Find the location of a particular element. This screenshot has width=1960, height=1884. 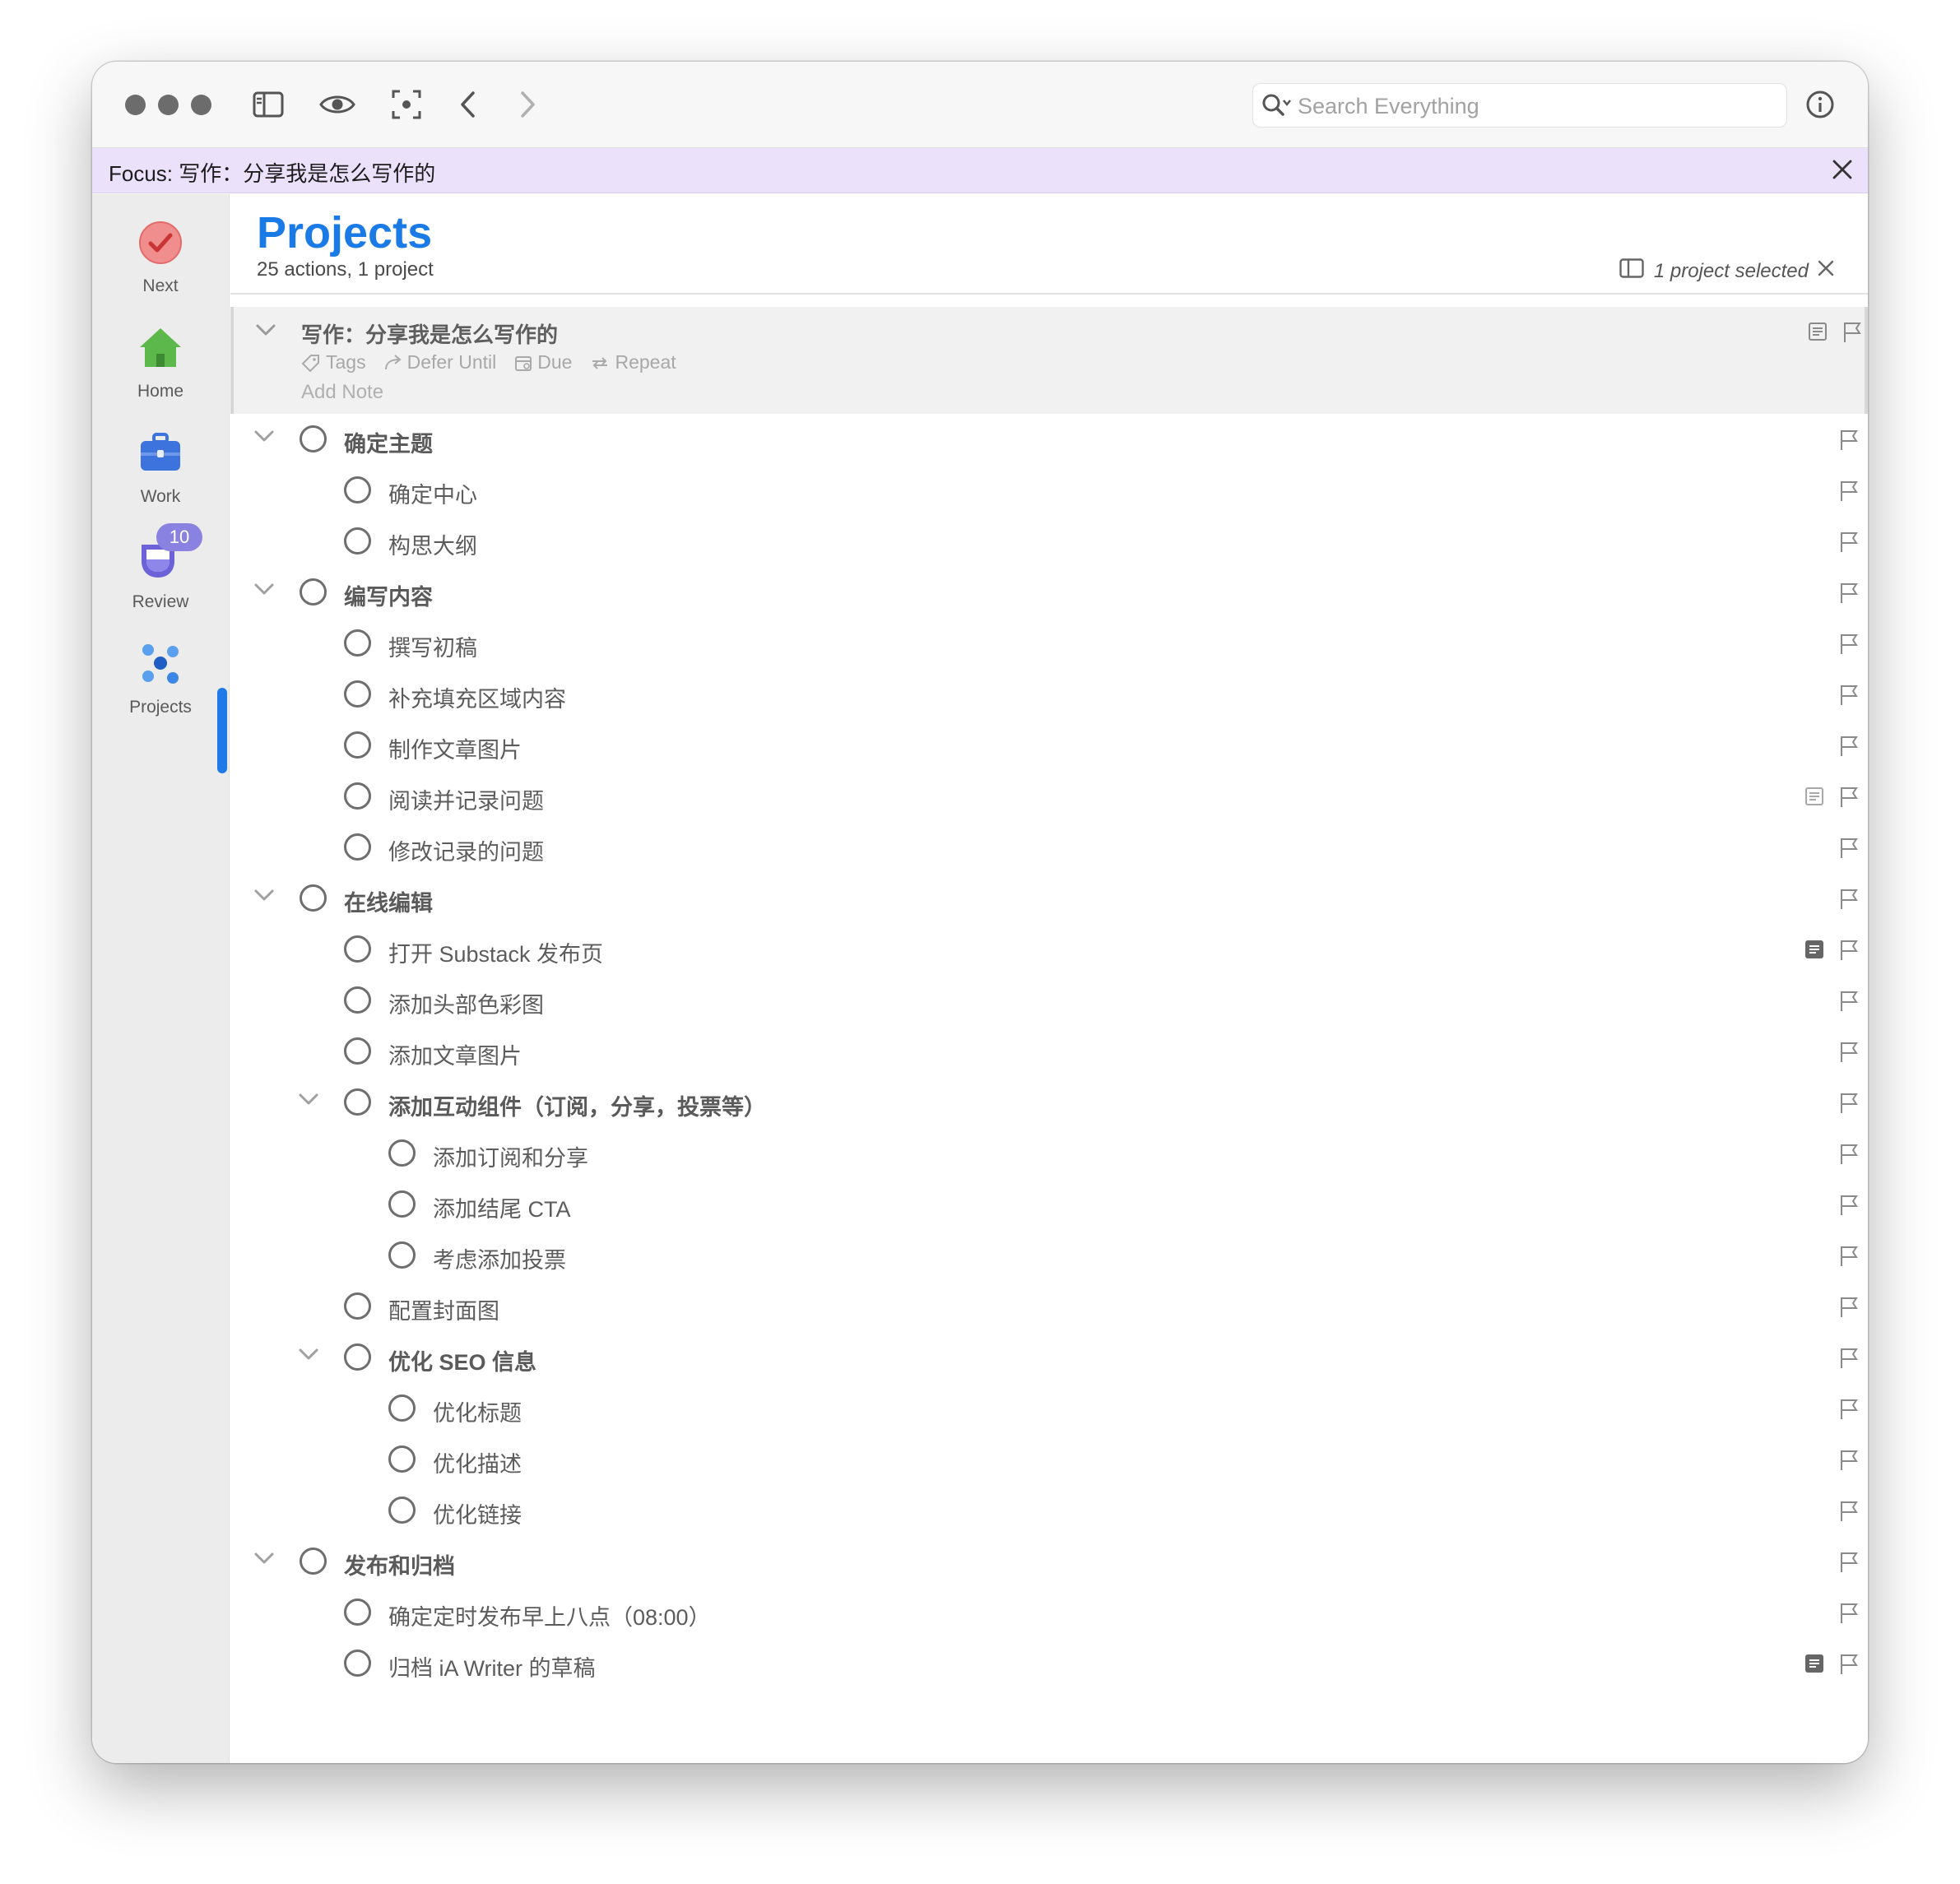

action-row: 添加订阅和分享 is located at coordinates (1049, 1154).